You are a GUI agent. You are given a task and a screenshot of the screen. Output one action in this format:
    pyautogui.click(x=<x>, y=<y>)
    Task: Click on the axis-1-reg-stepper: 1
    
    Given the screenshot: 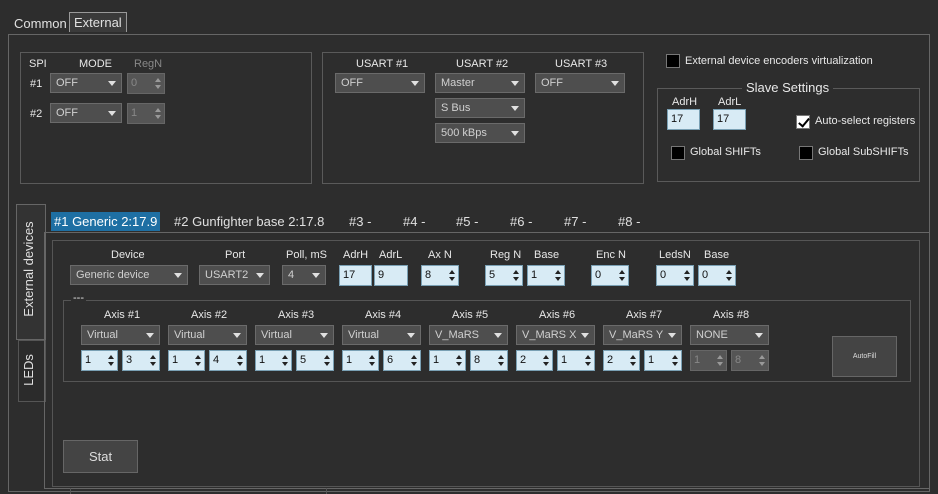 What is the action you would take?
    pyautogui.click(x=99, y=360)
    